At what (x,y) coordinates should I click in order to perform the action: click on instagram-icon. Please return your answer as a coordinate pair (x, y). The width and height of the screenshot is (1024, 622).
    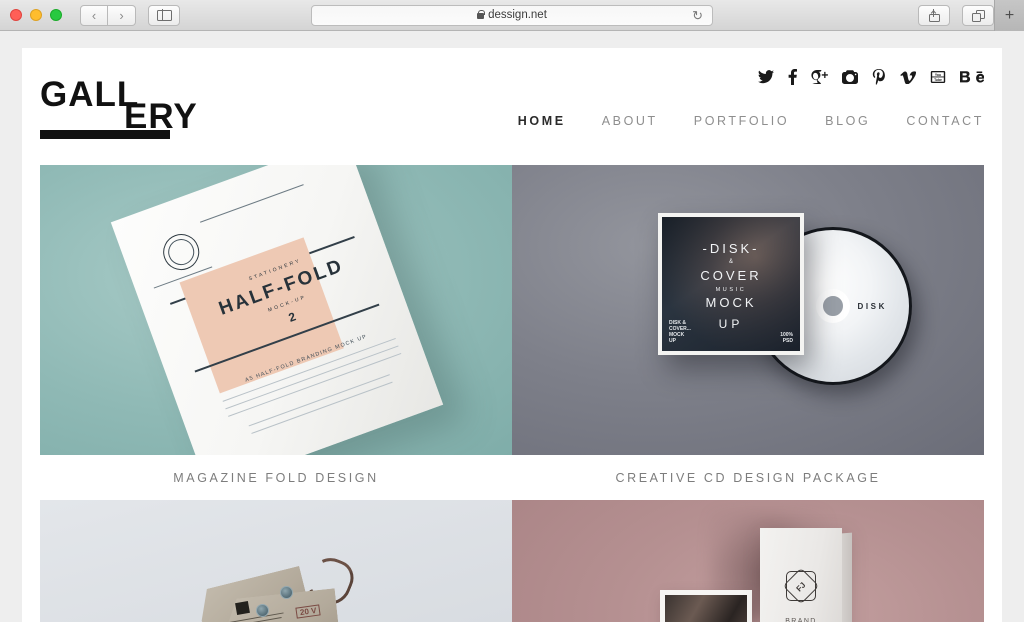
    Looking at the image, I should click on (850, 77).